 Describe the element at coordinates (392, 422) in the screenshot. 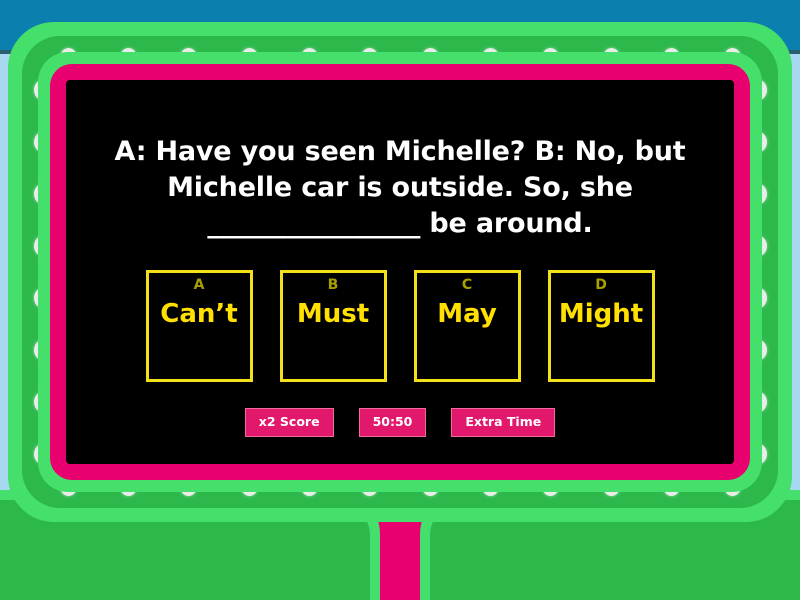

I see `powerup-fifty-fifty-button: 50:50` at that location.